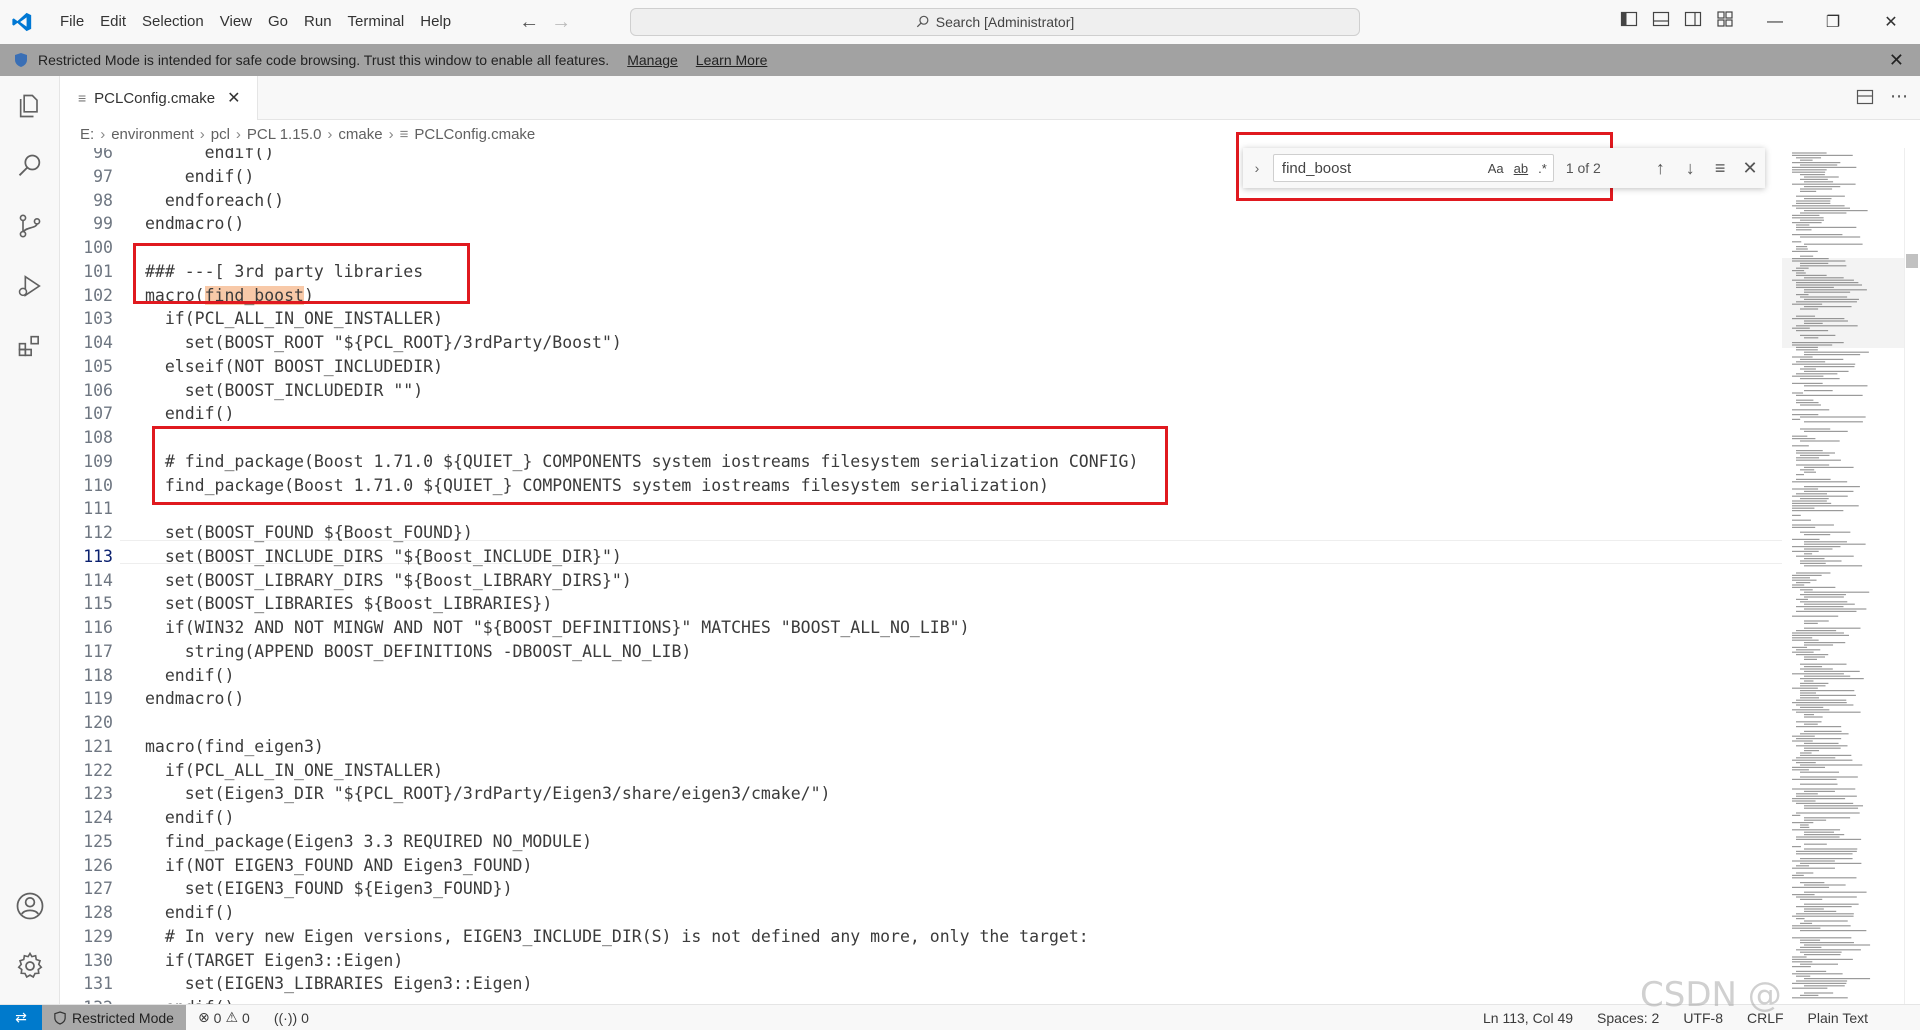  What do you see at coordinates (922, 21) in the screenshot?
I see `search-icon` at bounding box center [922, 21].